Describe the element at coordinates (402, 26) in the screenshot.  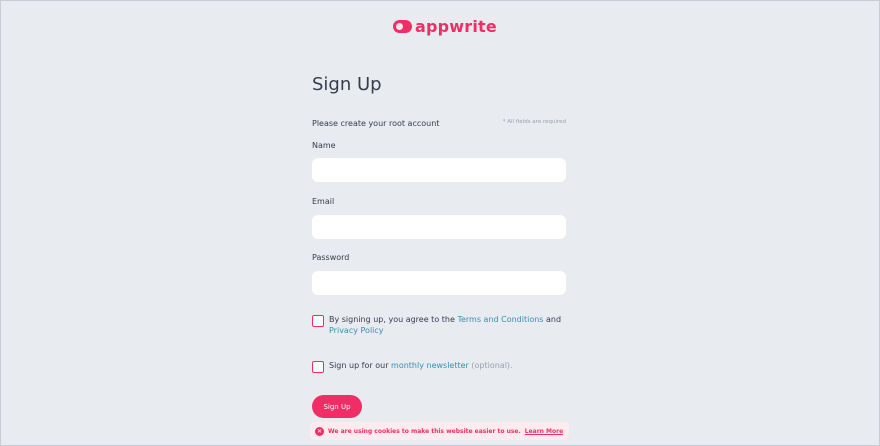
I see `appwrite-logo-icon` at that location.